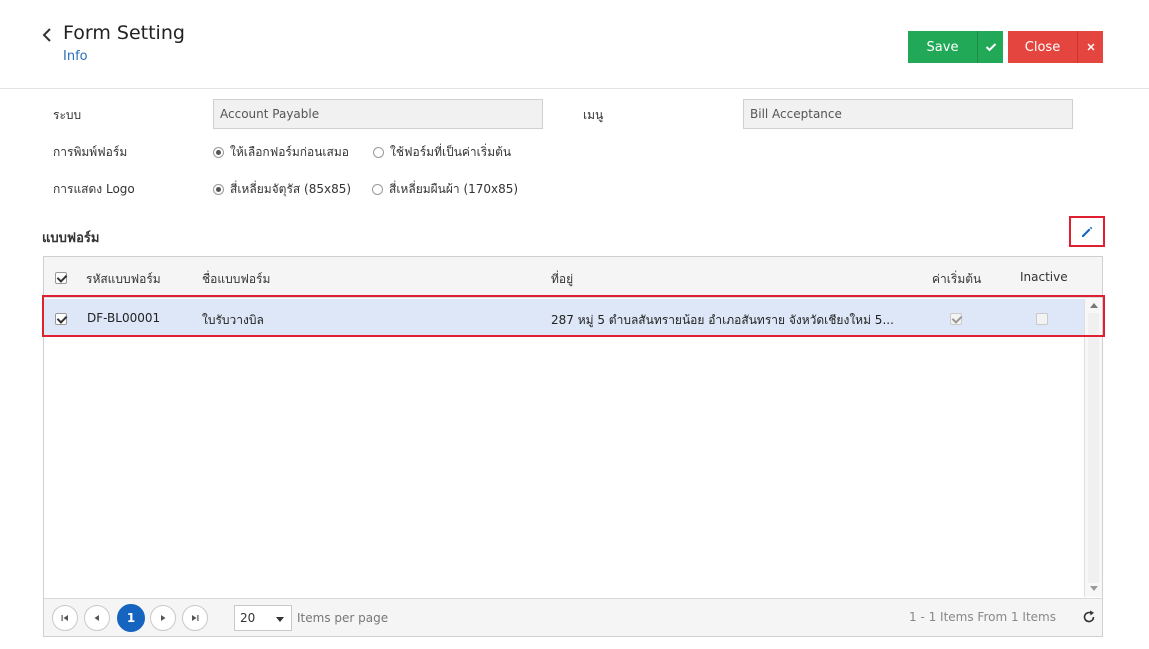 The width and height of the screenshot is (1149, 649). What do you see at coordinates (982, 617) in the screenshot?
I see `pager-info: 1 - 1 Items From 1 Items` at bounding box center [982, 617].